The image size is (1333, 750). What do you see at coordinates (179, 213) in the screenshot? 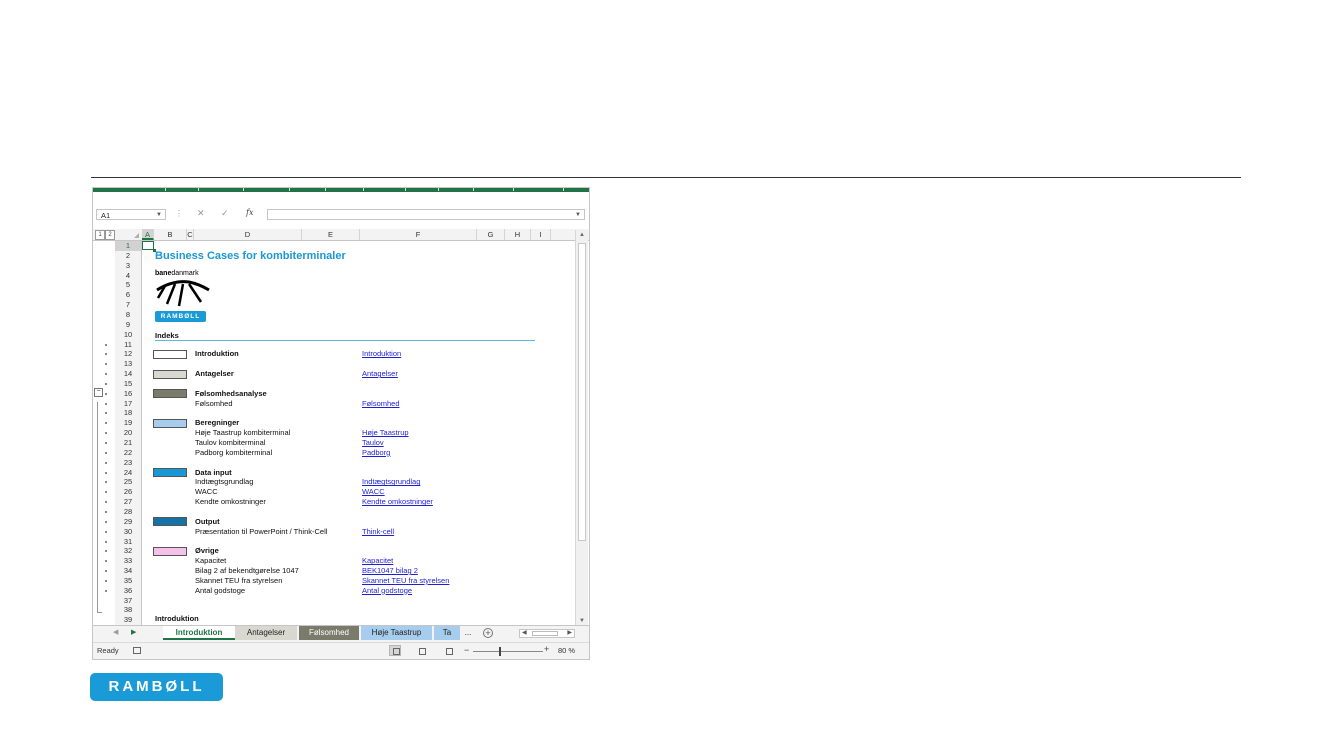
I see `more-options-icon: ⋮` at bounding box center [179, 213].